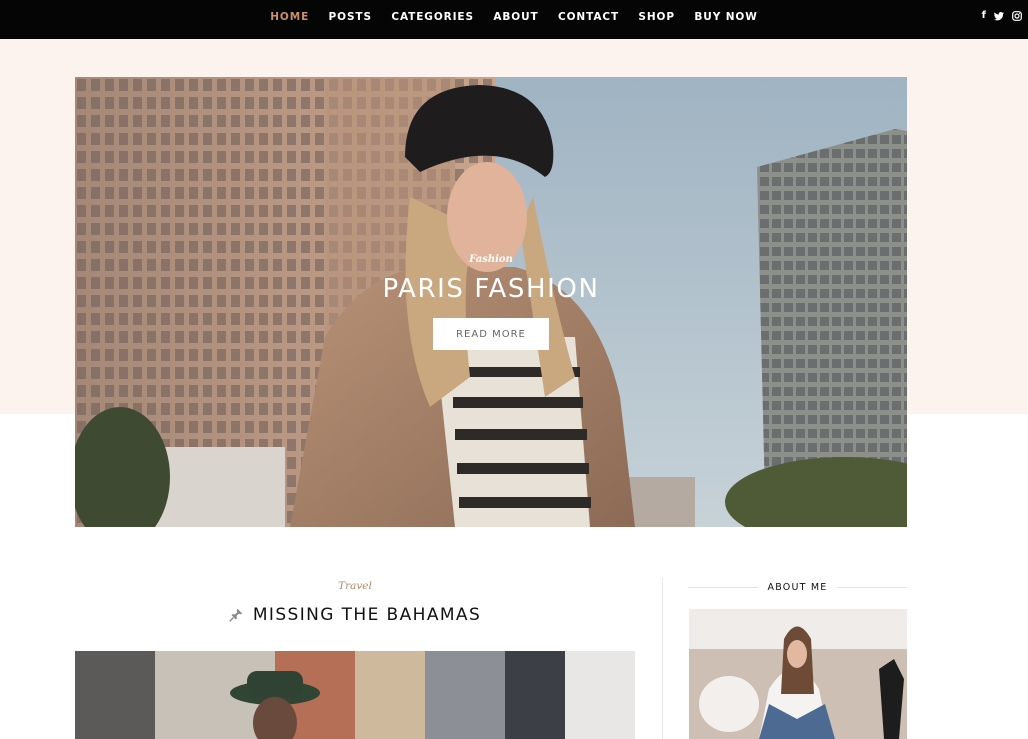 This screenshot has height=739, width=1028. I want to click on post-featured-image, so click(355, 695).